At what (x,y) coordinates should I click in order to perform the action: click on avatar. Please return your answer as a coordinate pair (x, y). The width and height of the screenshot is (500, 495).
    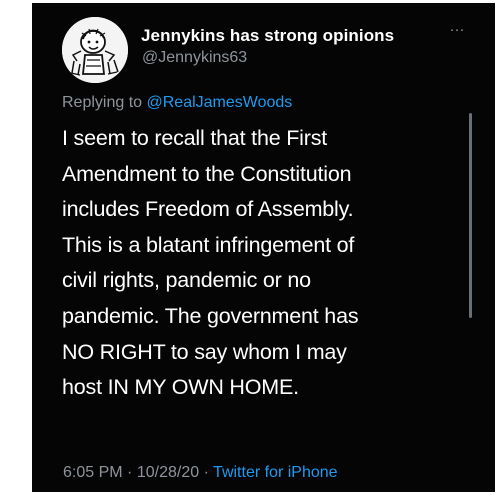
    Looking at the image, I should click on (95, 50).